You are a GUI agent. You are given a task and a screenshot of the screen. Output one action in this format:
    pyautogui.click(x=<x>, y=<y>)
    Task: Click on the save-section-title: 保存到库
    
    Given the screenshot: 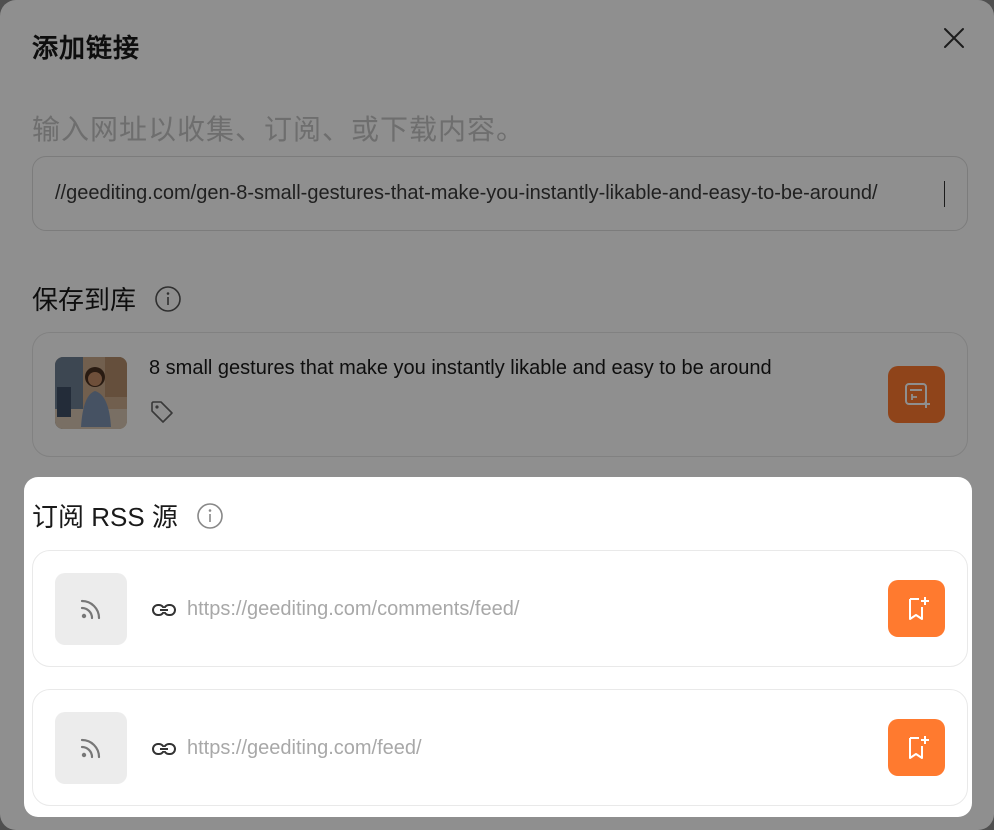 What is the action you would take?
    pyautogui.click(x=84, y=300)
    